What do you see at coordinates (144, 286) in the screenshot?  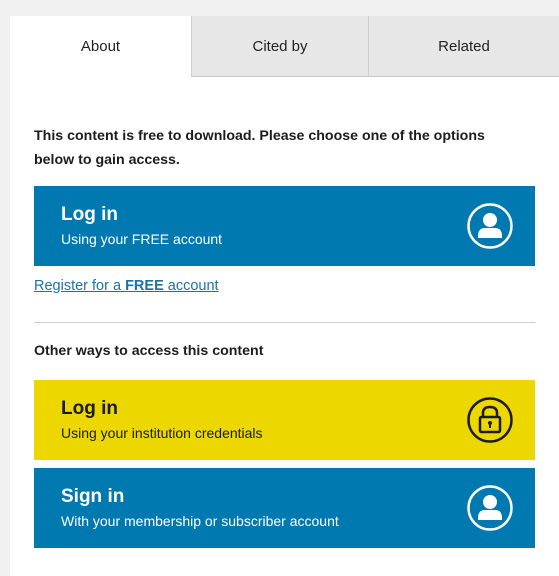 I see `register-bold: FREE` at bounding box center [144, 286].